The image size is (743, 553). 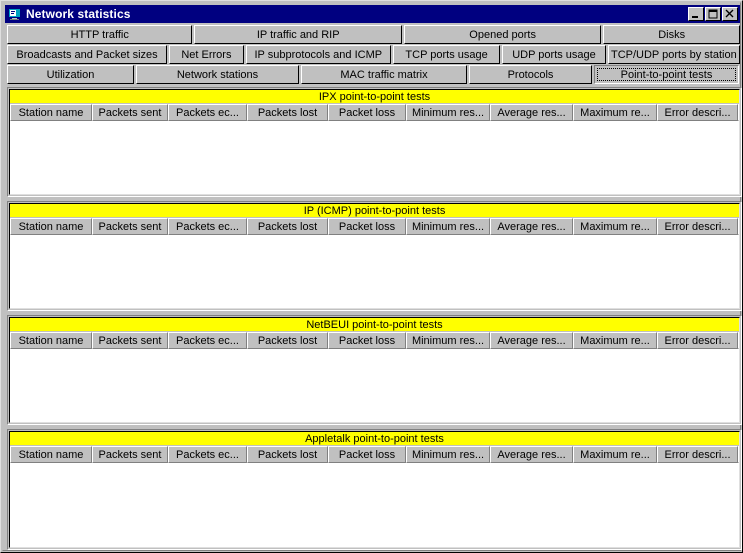 I want to click on tab-utilization: Utilization, so click(x=70, y=74).